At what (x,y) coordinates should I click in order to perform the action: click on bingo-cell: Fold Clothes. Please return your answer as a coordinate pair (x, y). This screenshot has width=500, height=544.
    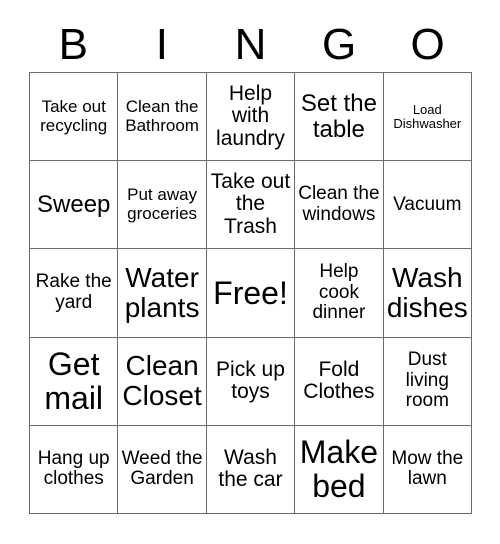
    Looking at the image, I should click on (339, 381).